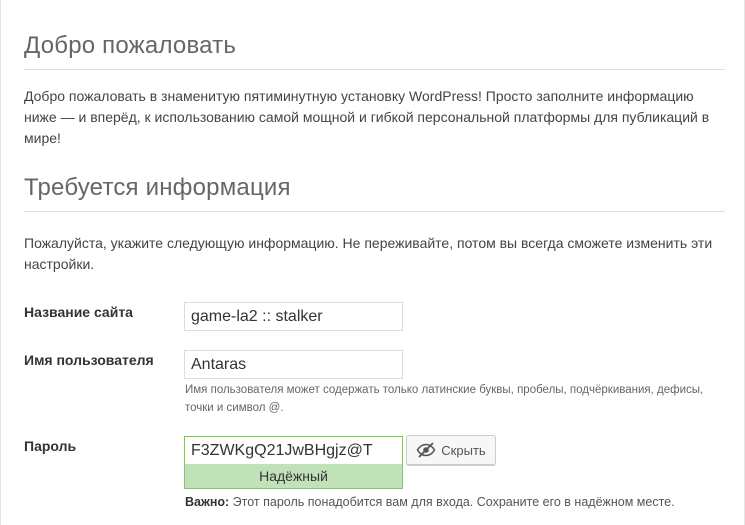  I want to click on welcome-heading: Добро пожаловать, so click(130, 45).